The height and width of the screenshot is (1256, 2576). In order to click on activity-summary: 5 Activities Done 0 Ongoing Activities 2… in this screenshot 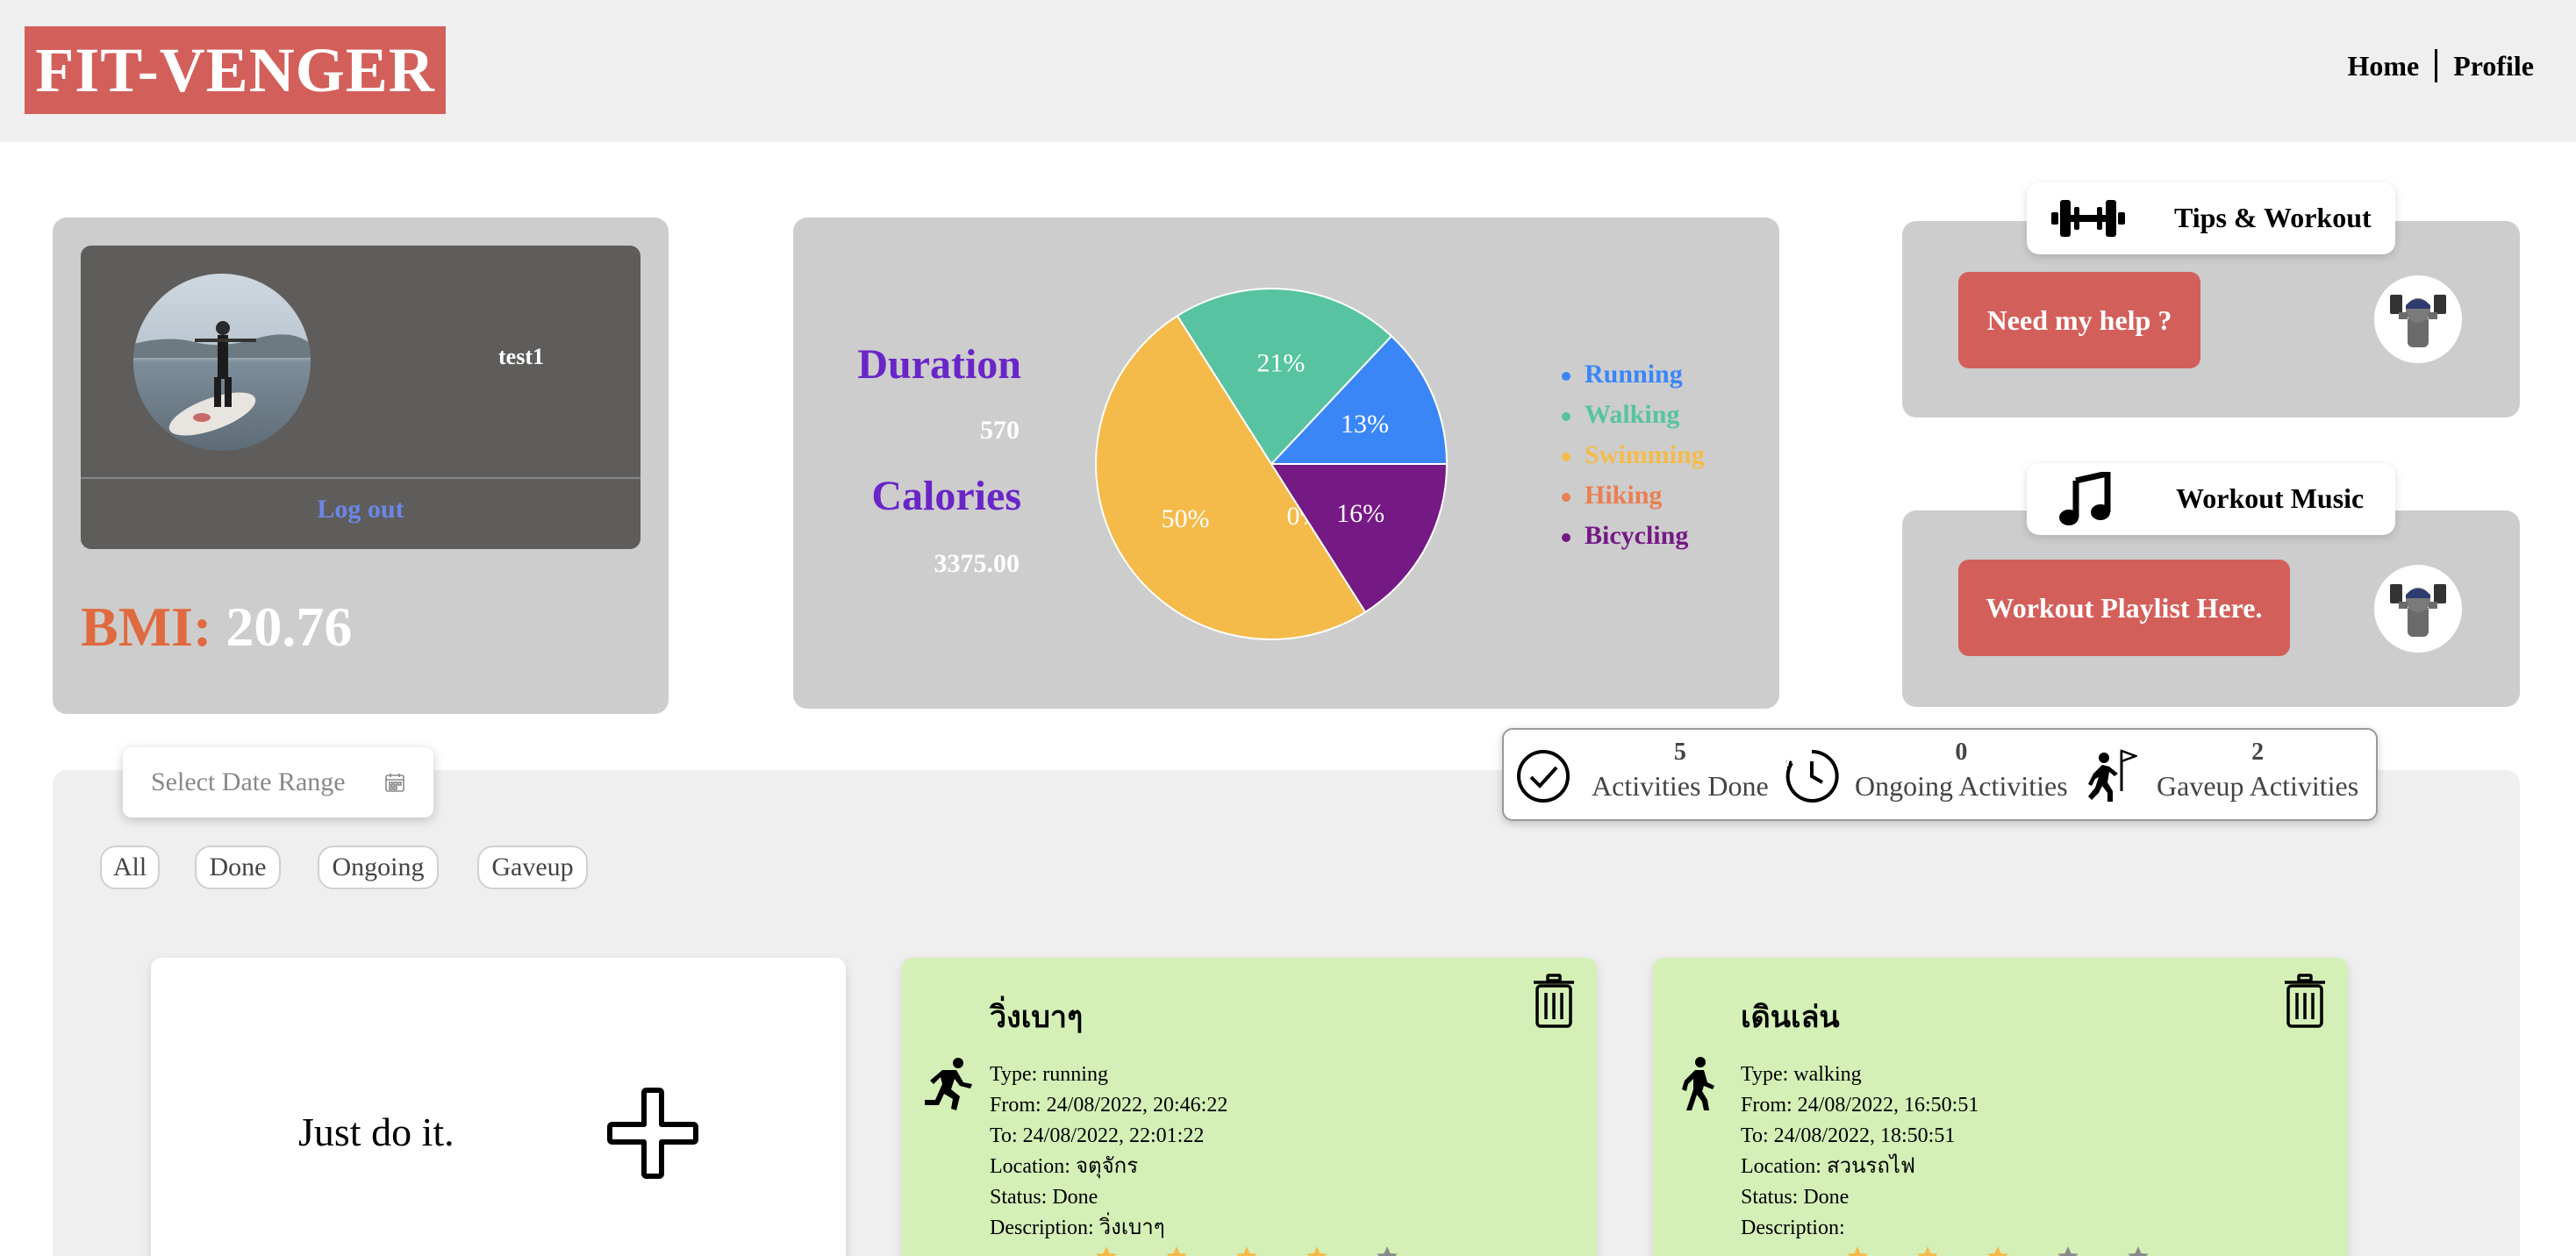, I will do `click(1940, 774)`.